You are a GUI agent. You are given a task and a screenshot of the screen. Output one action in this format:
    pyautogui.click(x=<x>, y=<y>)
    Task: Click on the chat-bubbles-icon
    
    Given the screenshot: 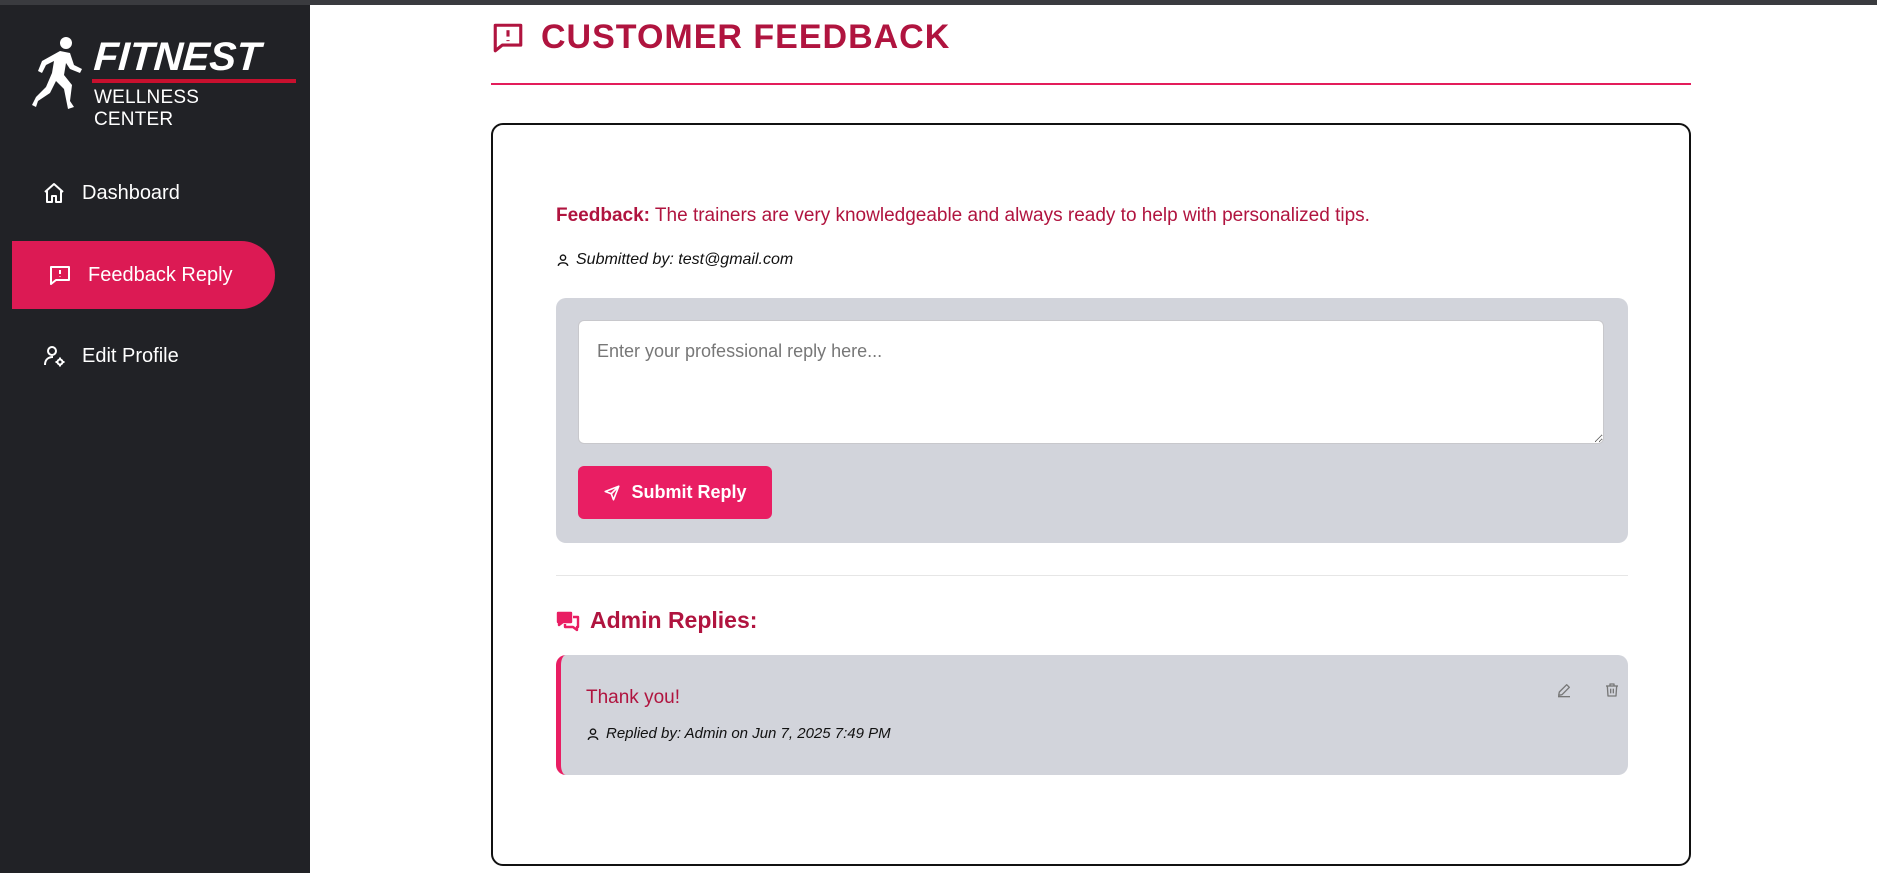 What is the action you would take?
    pyautogui.click(x=568, y=621)
    